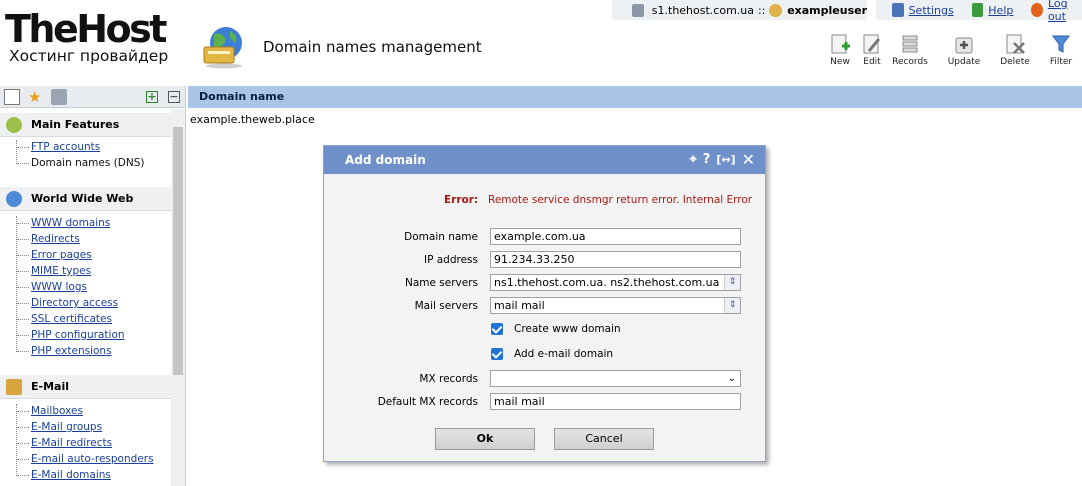 This screenshot has width=1082, height=486. Describe the element at coordinates (85, 387) in the screenshot. I see `section-email: E-Mail` at that location.